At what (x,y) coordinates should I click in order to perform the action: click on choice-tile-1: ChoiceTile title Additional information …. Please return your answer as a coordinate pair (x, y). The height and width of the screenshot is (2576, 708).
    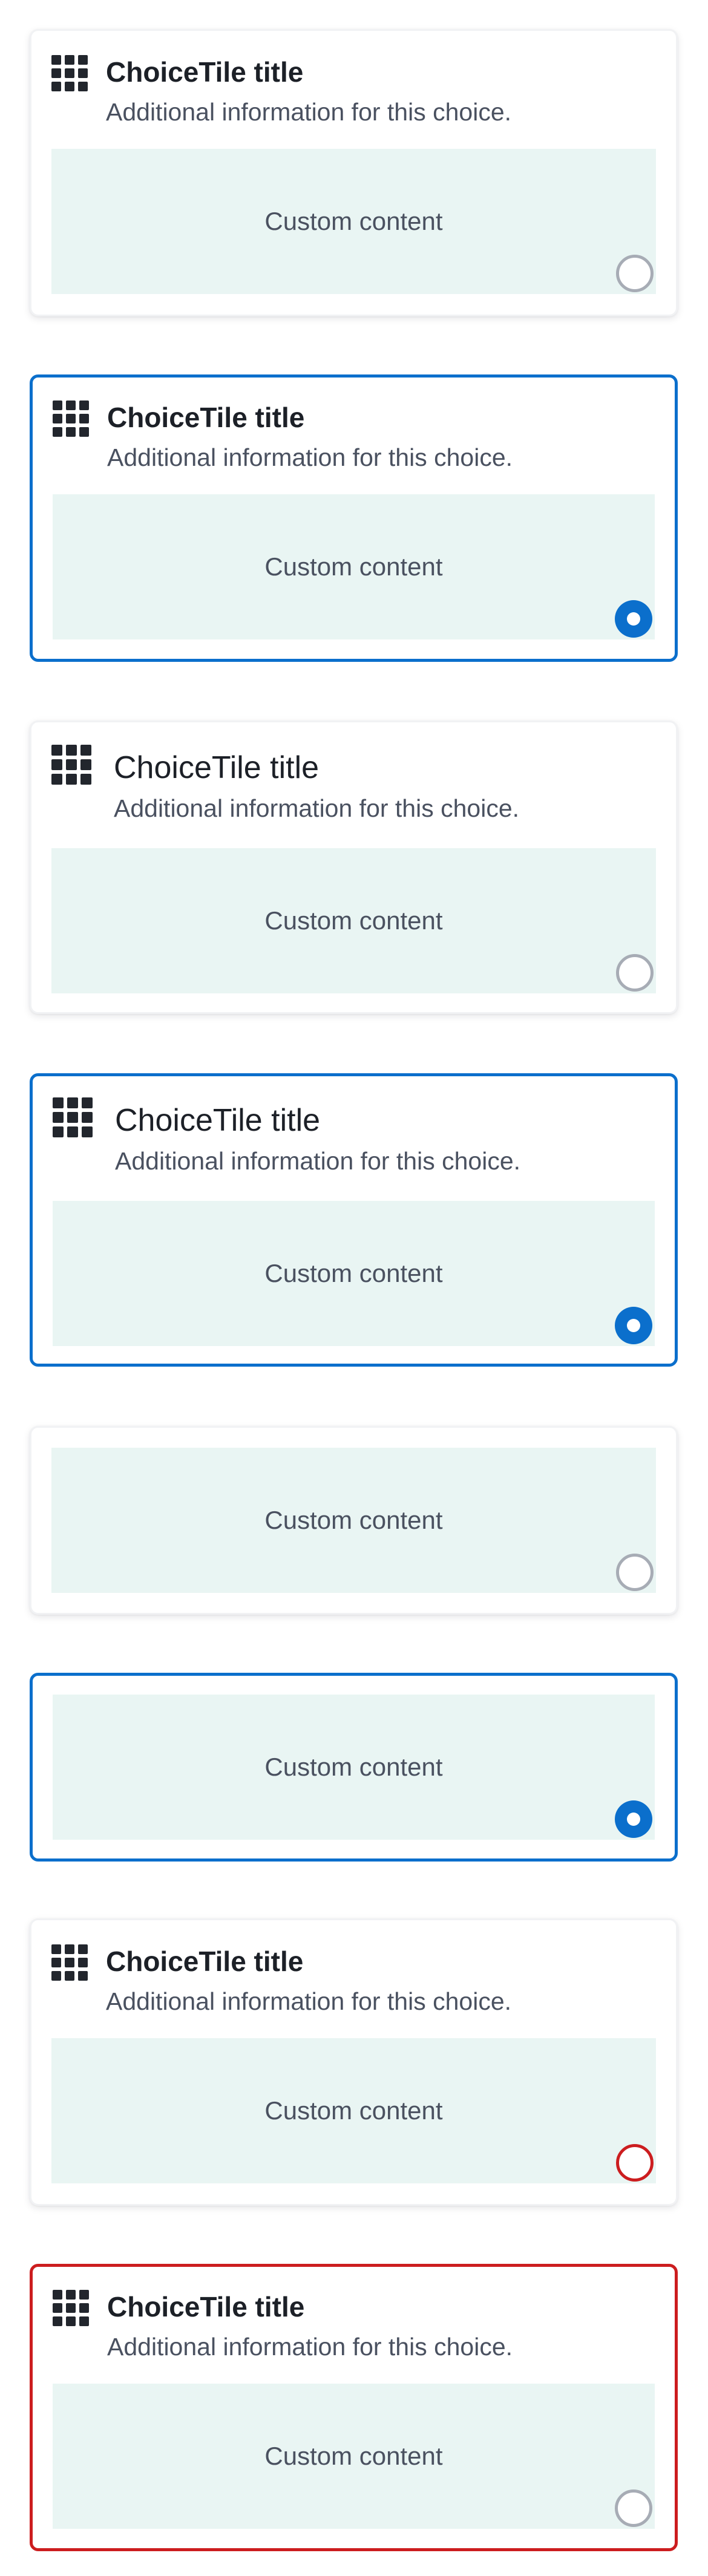
    Looking at the image, I should click on (354, 172).